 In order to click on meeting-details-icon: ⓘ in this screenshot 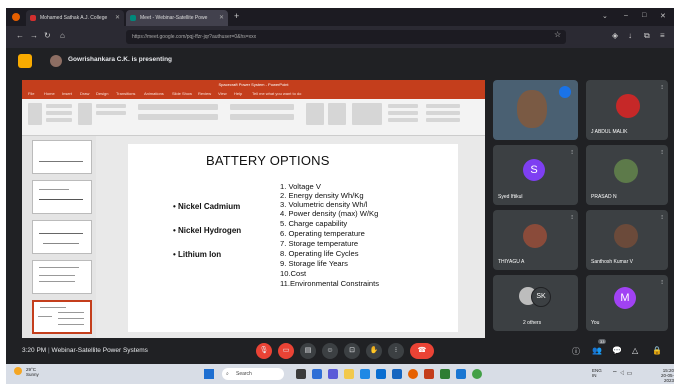, I will do `click(576, 351)`.